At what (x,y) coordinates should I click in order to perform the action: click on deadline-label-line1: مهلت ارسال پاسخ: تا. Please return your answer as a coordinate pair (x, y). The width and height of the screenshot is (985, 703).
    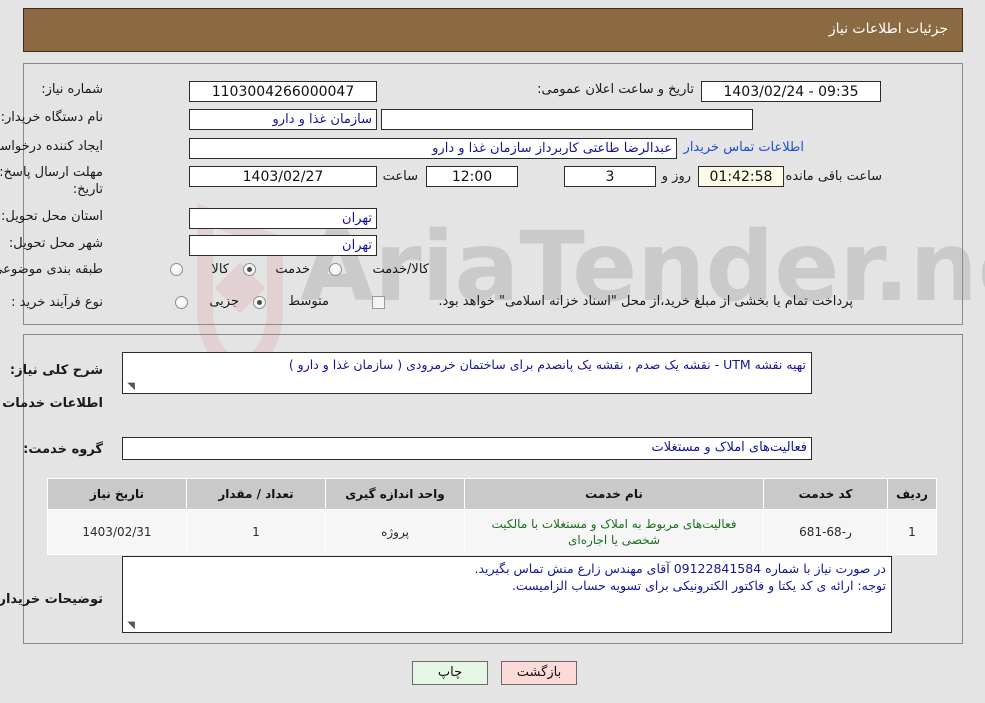
    Looking at the image, I should click on (51, 172).